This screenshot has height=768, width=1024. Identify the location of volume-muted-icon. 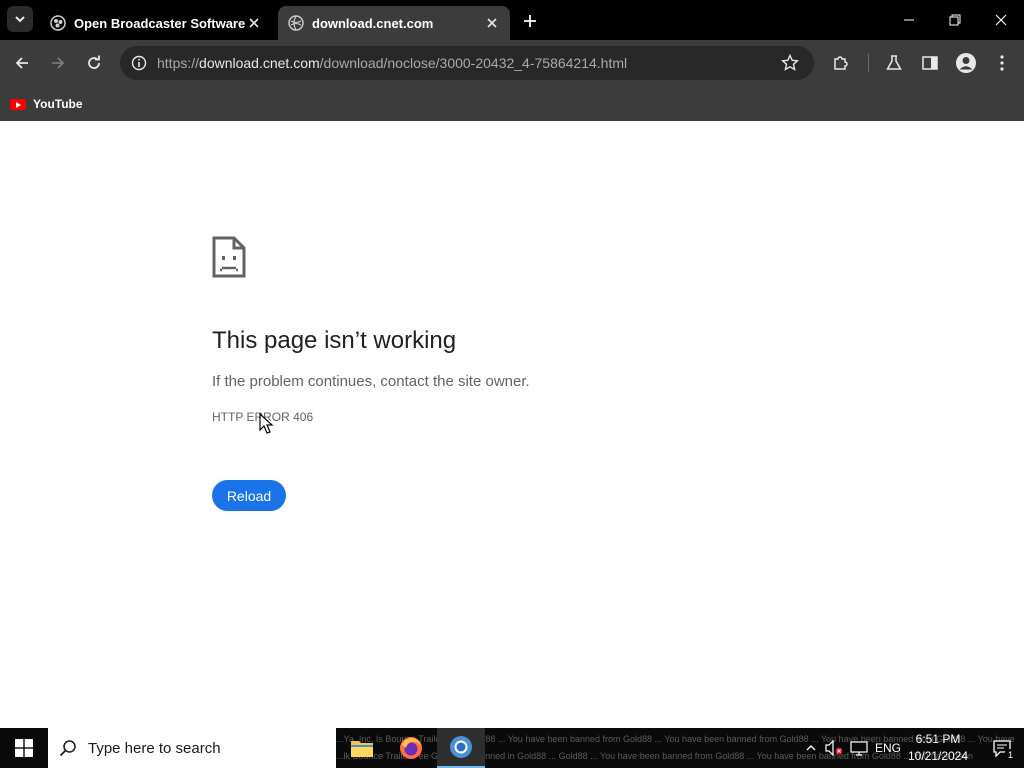
(834, 748).